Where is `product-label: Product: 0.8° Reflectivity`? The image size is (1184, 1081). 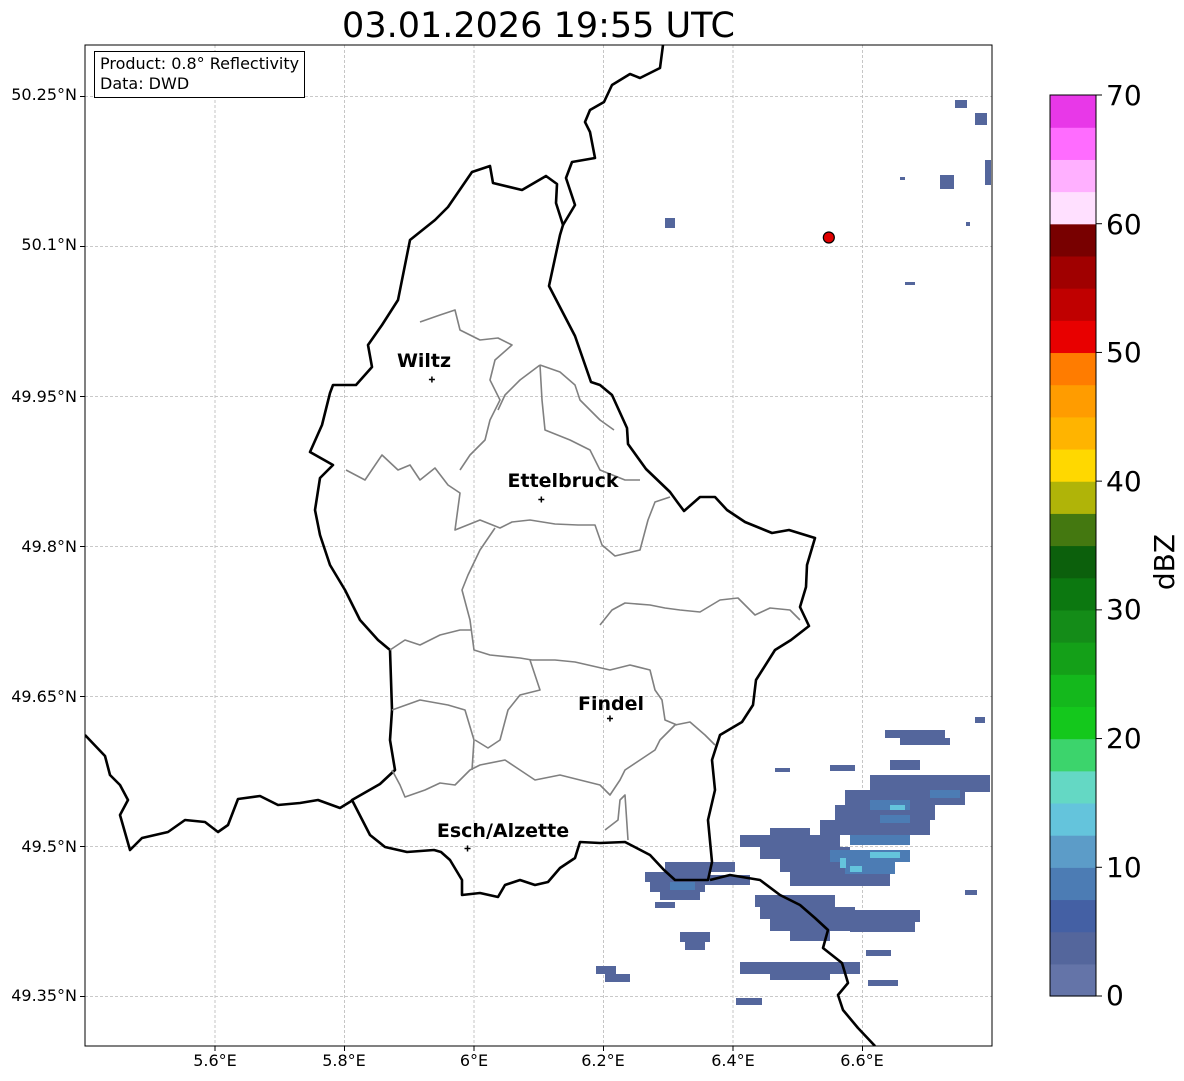
product-label: Product: 0.8° Reflectivity is located at coordinates (200, 63).